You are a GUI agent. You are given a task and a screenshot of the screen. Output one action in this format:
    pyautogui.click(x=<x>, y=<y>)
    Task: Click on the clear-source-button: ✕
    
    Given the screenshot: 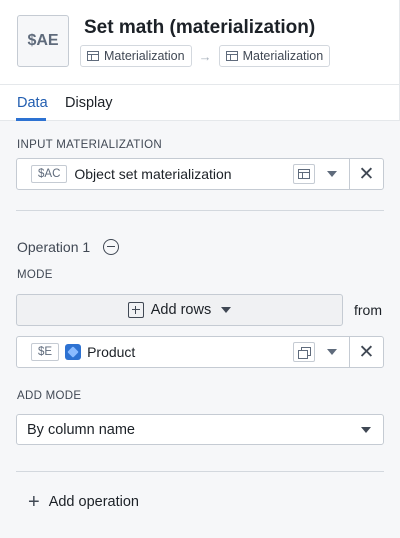 What is the action you would take?
    pyautogui.click(x=366, y=352)
    